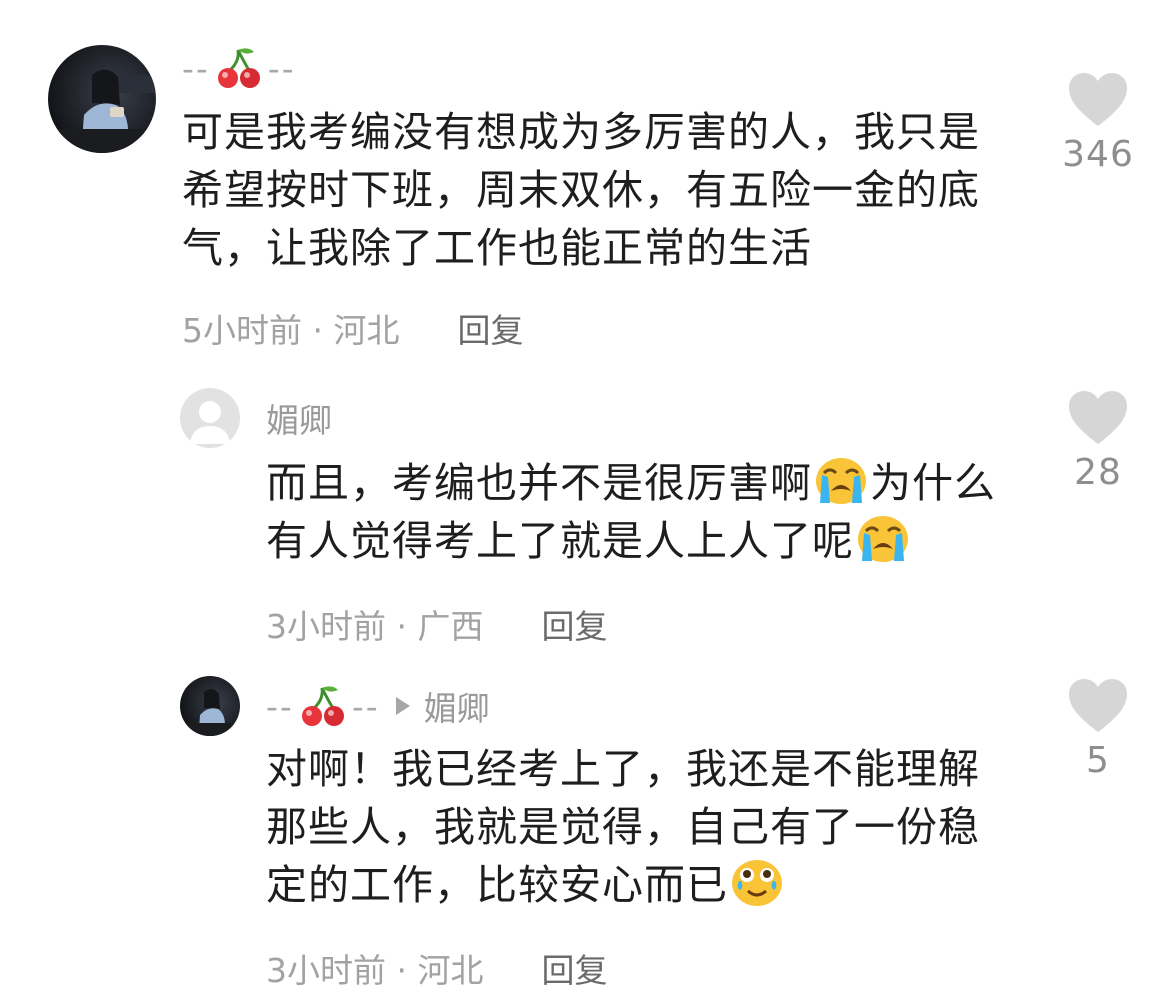 Image resolution: width=1169 pixels, height=1008 pixels. What do you see at coordinates (402, 706) in the screenshot?
I see `reply-arrow-icon` at bounding box center [402, 706].